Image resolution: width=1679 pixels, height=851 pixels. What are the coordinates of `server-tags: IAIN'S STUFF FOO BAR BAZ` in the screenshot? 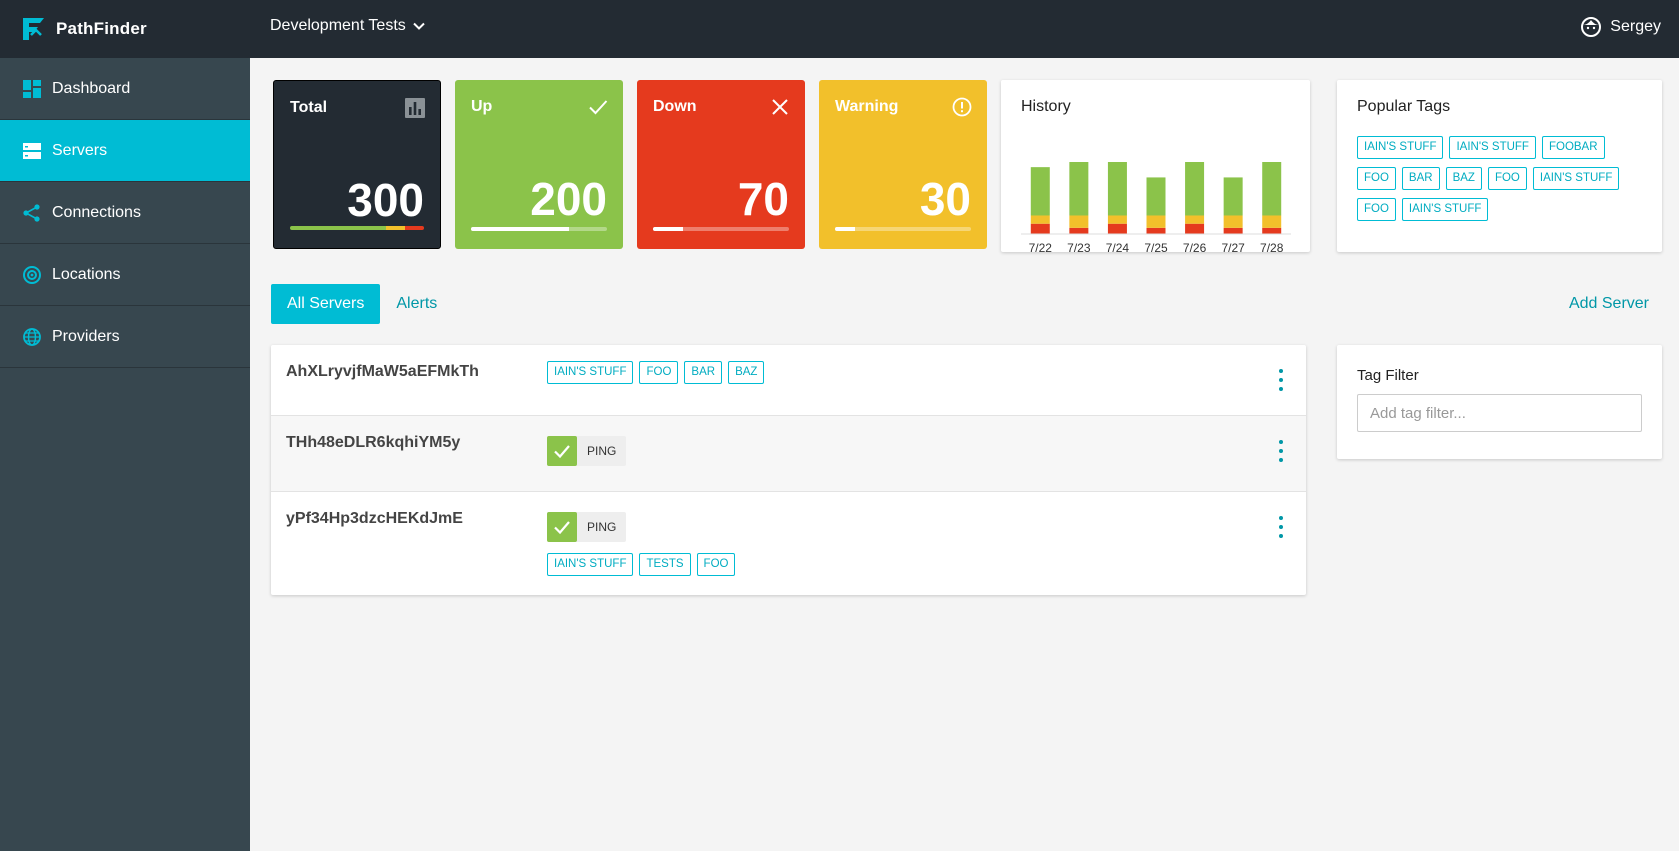 It's located at (656, 372).